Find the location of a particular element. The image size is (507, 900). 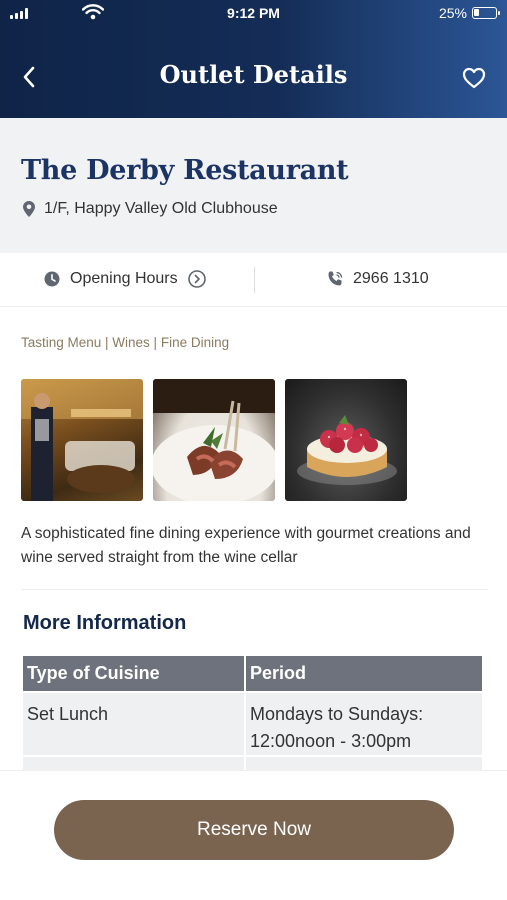

battery-level-fill is located at coordinates (476, 12).